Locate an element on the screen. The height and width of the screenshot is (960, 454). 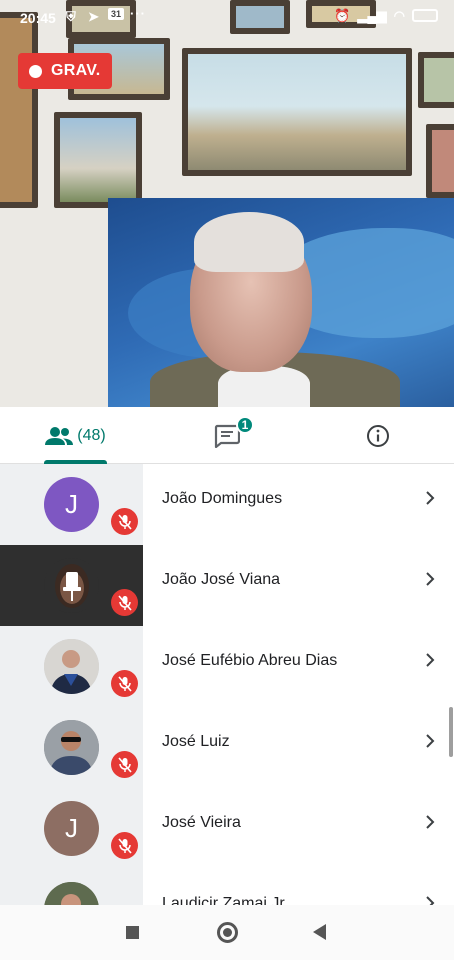
alarm-icon: ⏰ is located at coordinates (342, 15).